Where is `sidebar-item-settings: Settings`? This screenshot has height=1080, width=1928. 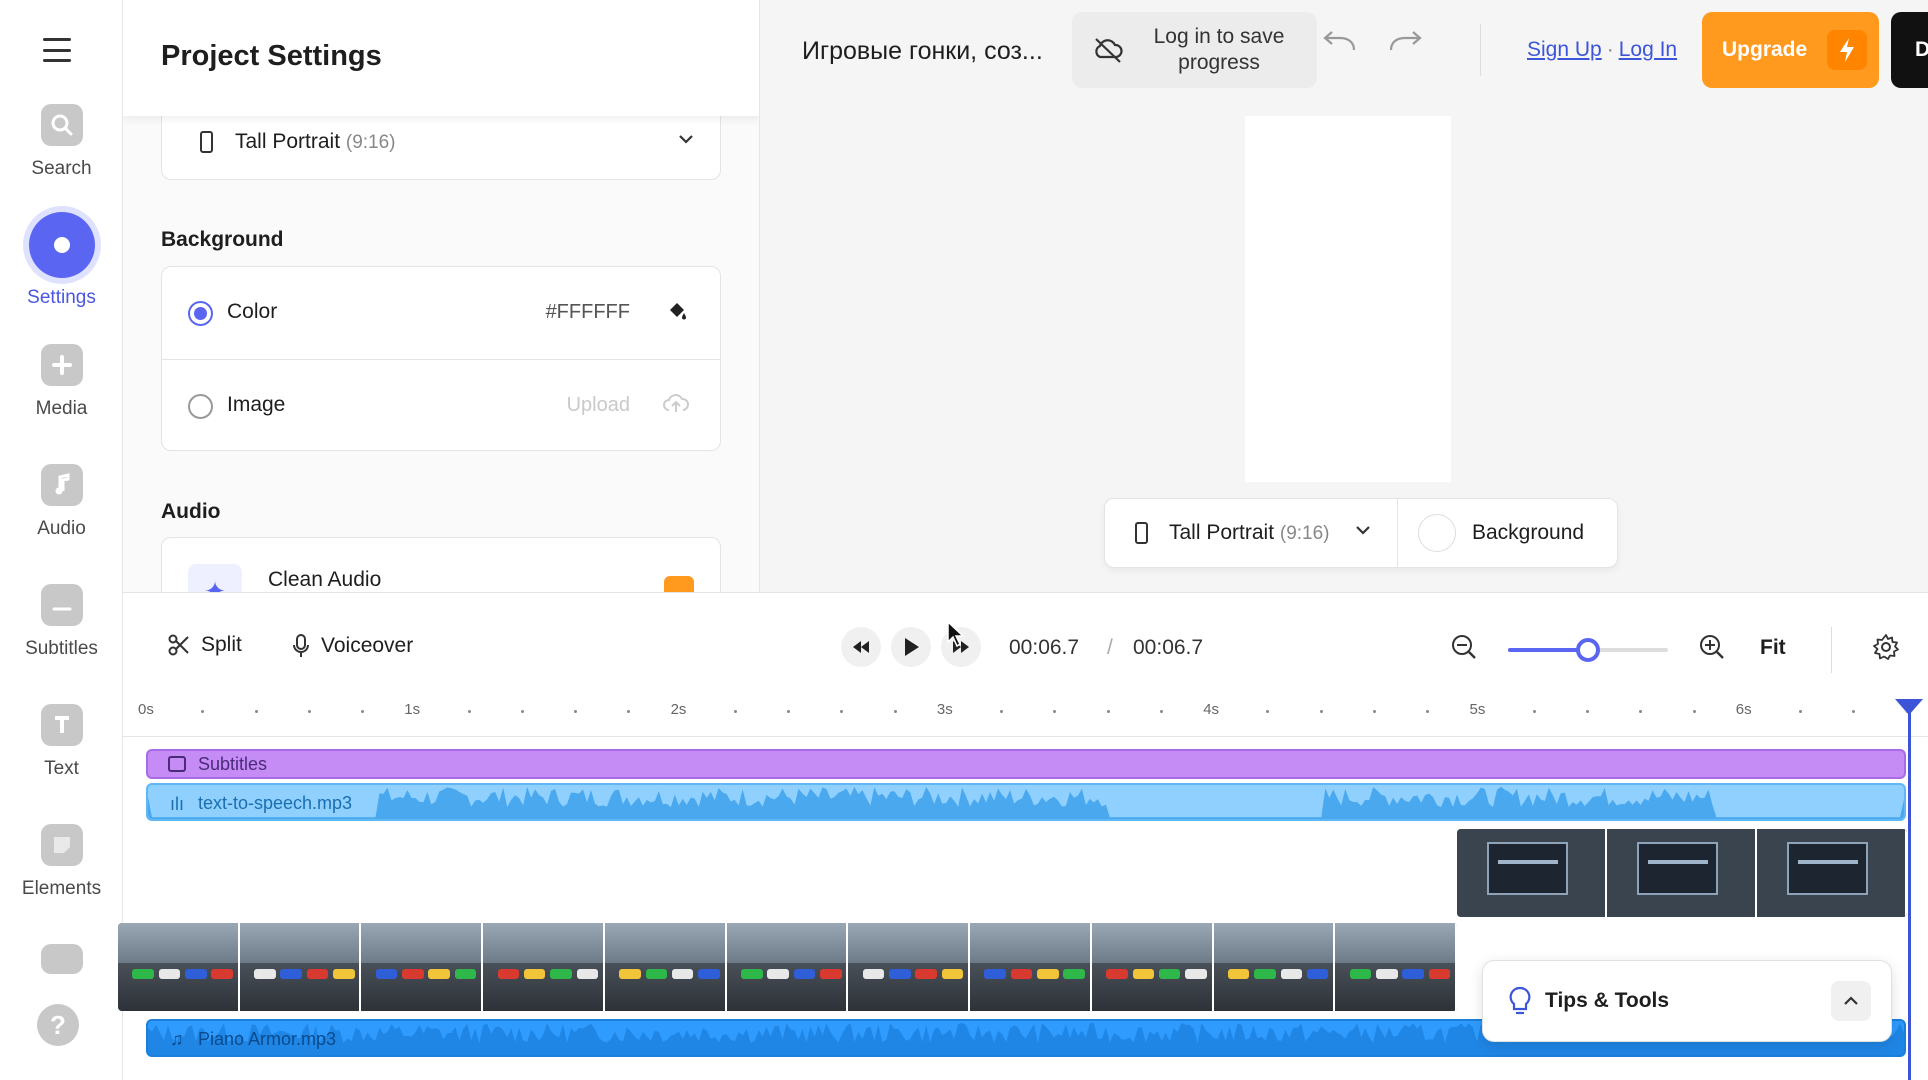
sidebar-item-settings: Settings is located at coordinates (61, 267).